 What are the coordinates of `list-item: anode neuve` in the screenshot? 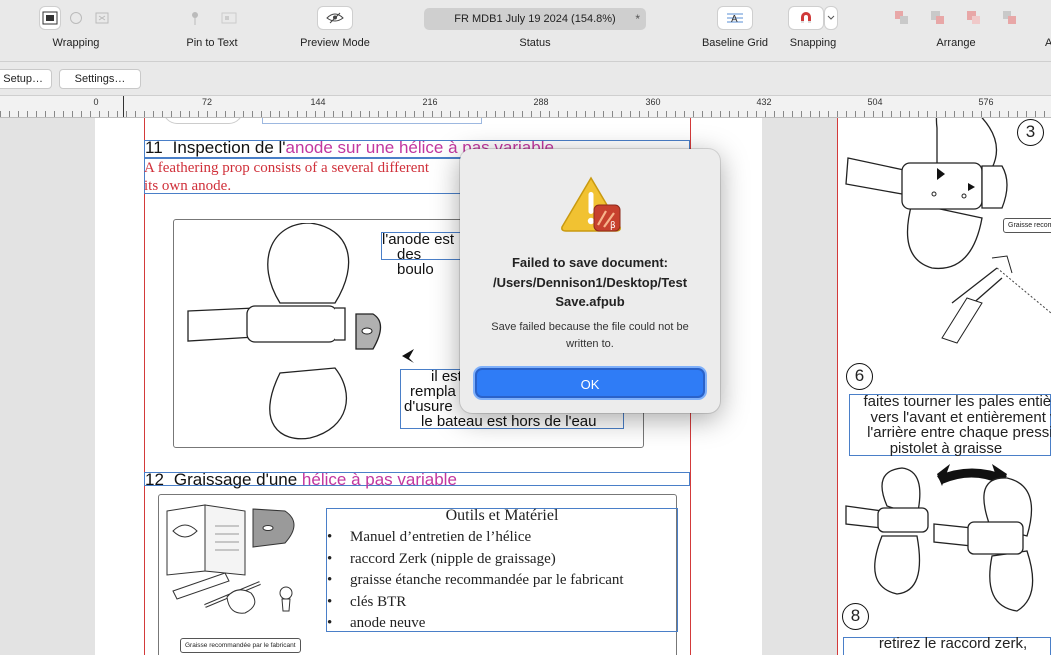 It's located at (475, 624).